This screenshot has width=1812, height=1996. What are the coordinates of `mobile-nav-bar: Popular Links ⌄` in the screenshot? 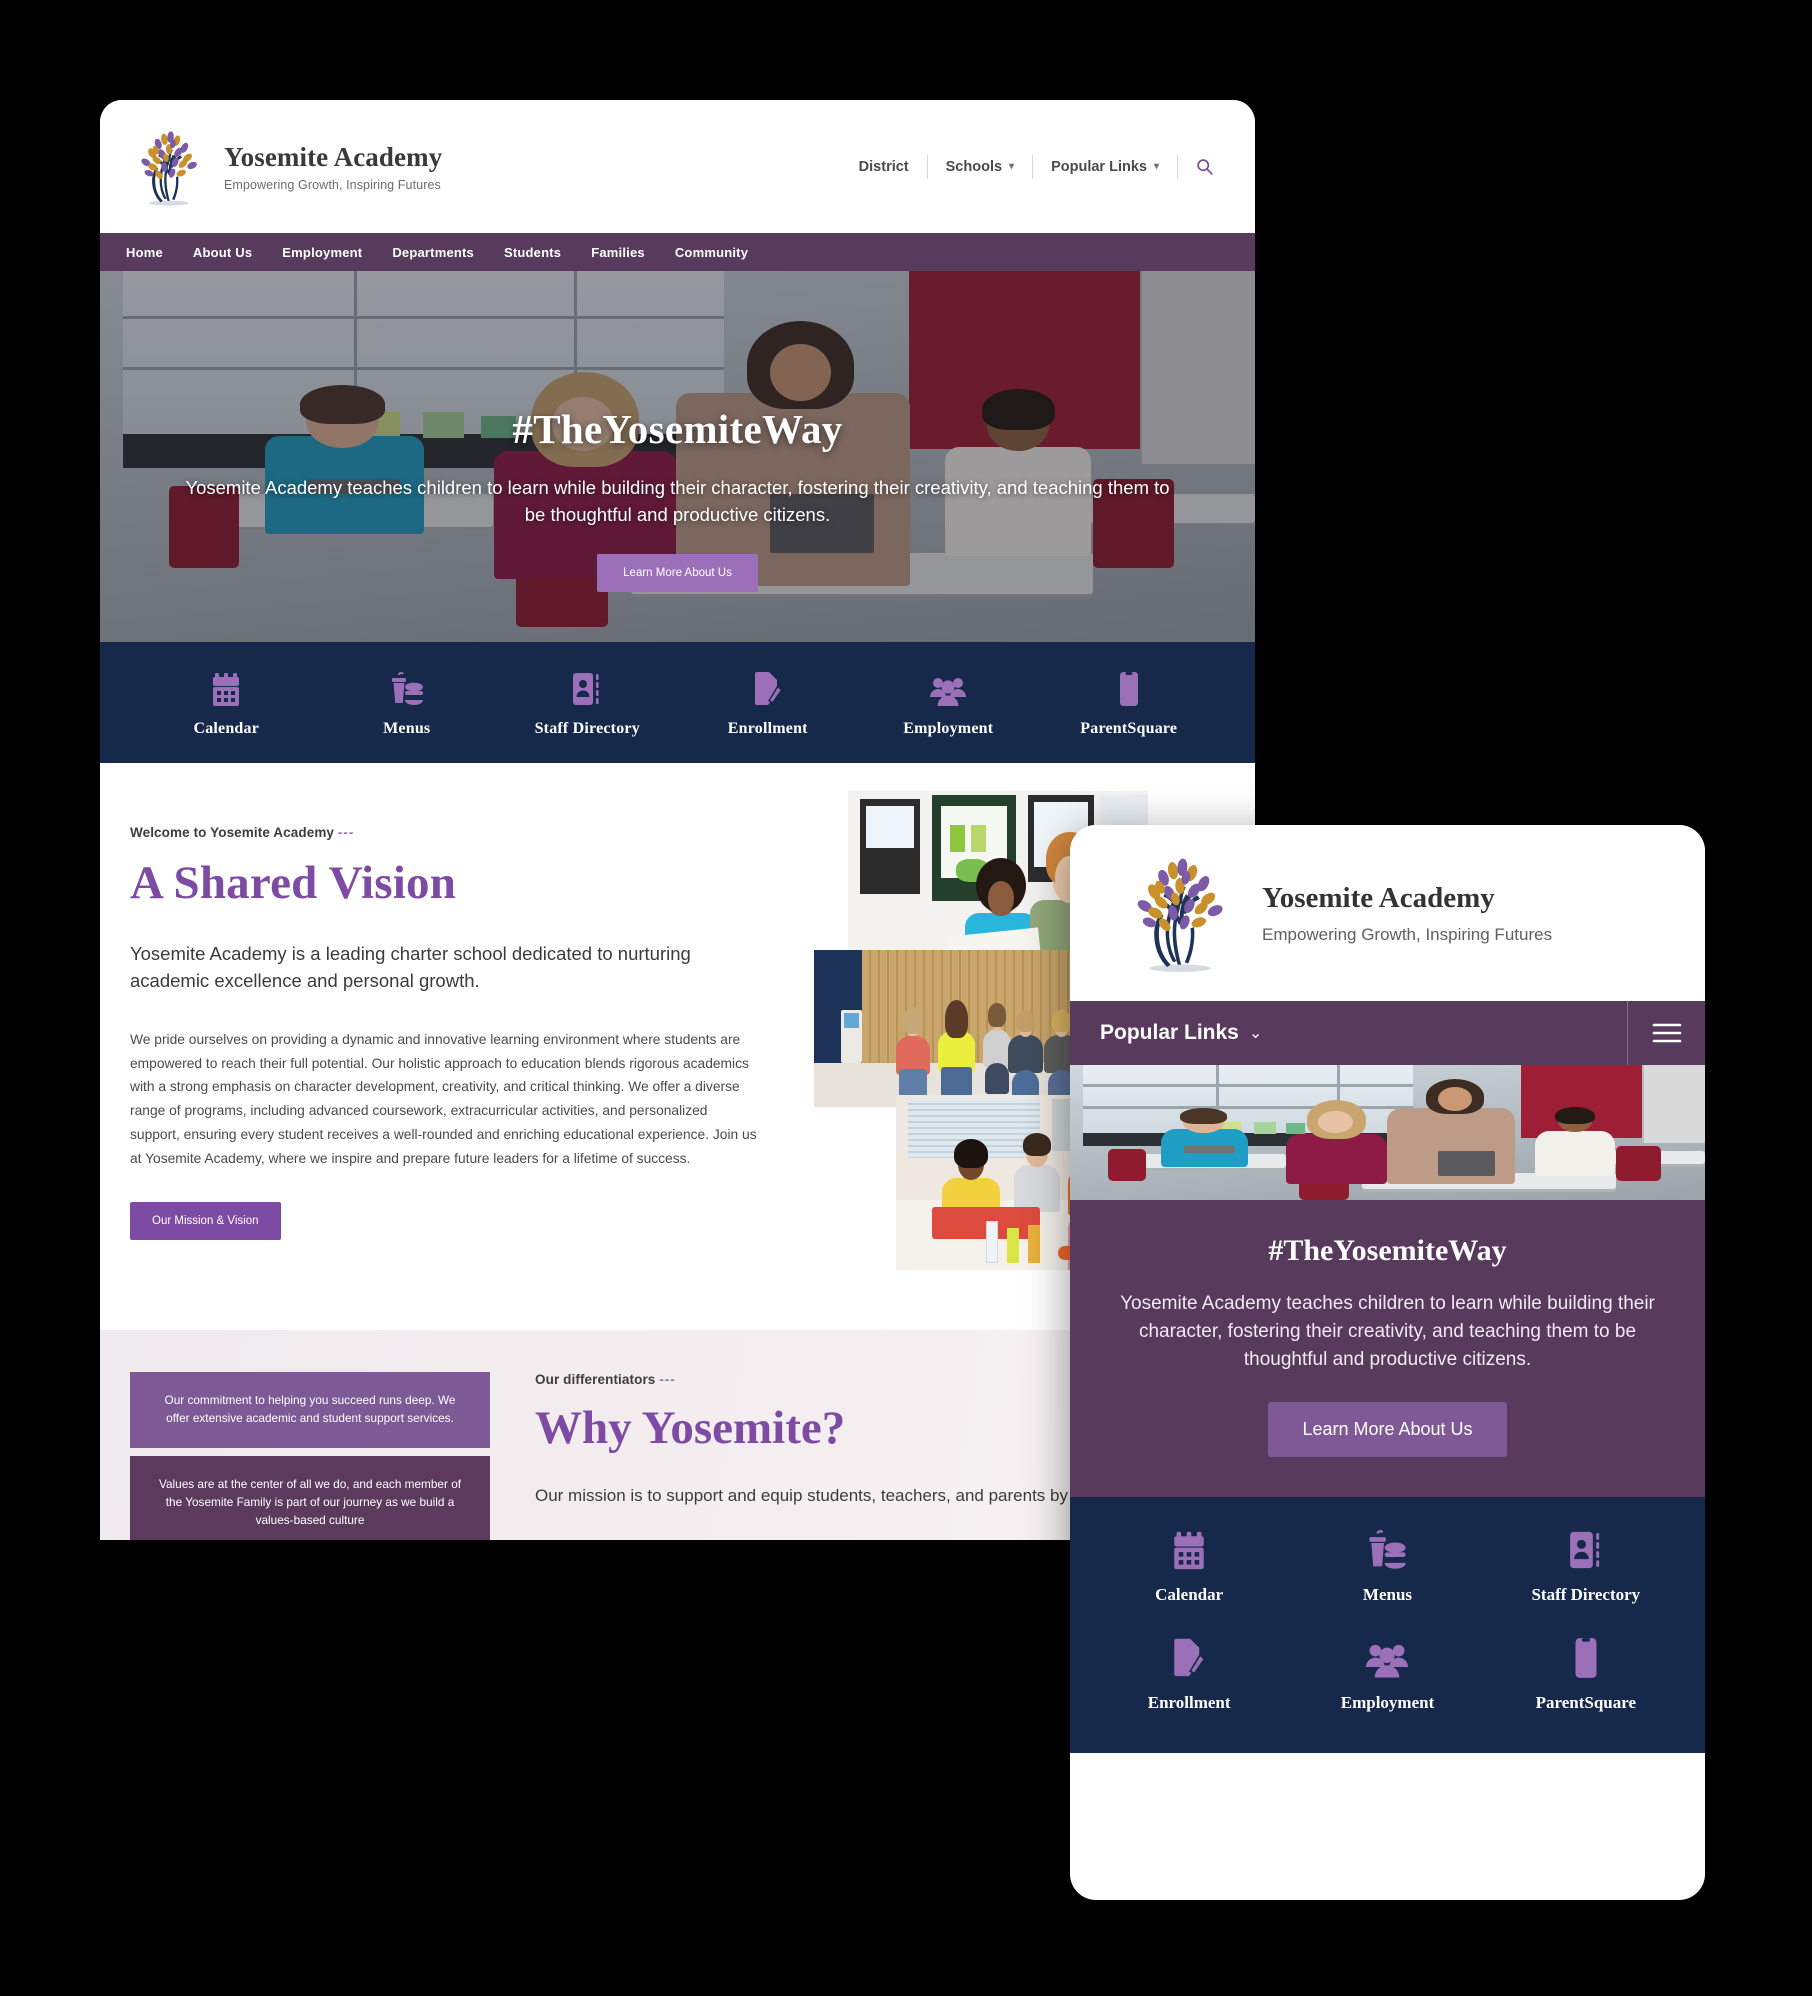 It's located at (1387, 1033).